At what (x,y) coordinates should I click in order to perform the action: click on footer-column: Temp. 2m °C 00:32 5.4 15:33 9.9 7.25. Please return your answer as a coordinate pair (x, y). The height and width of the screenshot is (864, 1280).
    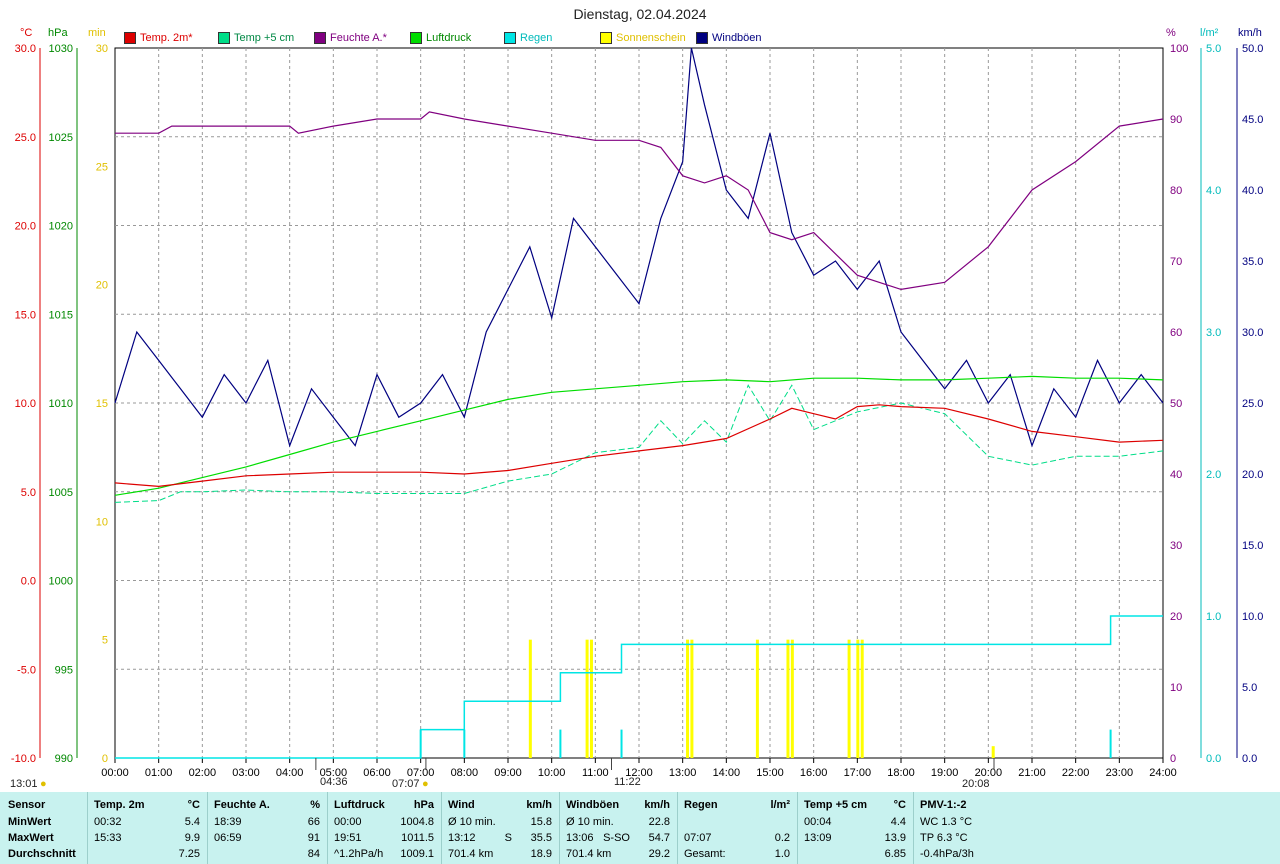
    Looking at the image, I should click on (147, 828).